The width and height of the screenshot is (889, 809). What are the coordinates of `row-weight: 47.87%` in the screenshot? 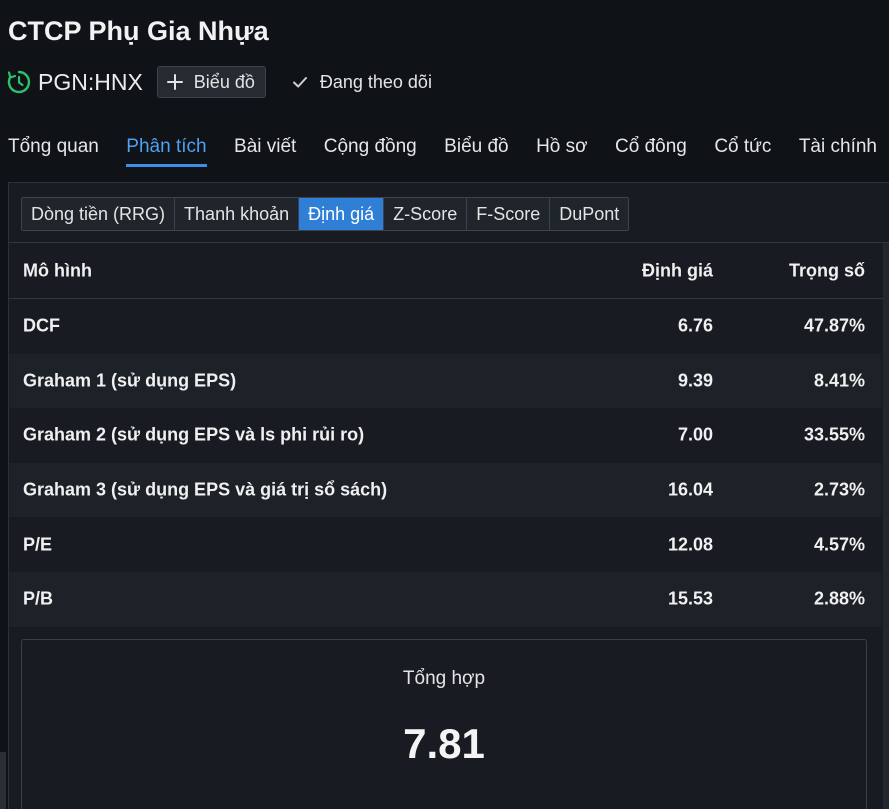 It's located at (834, 325).